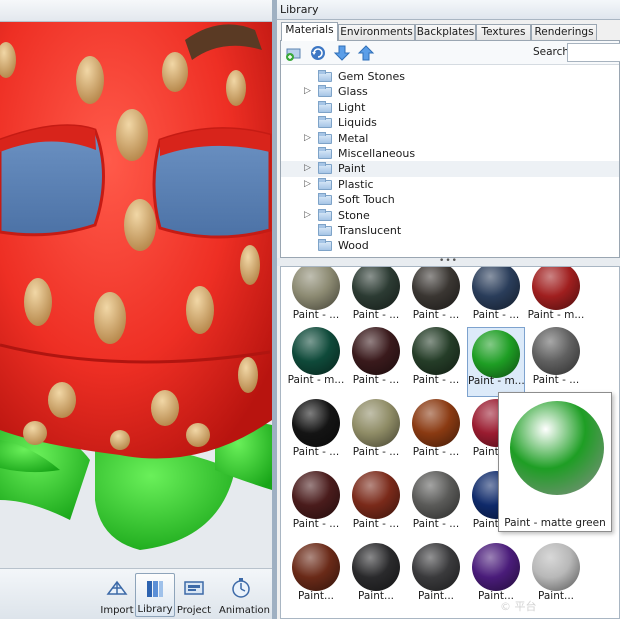 The image size is (620, 619). What do you see at coordinates (371, 76) in the screenshot?
I see `tree-item-label: Gem Stones` at bounding box center [371, 76].